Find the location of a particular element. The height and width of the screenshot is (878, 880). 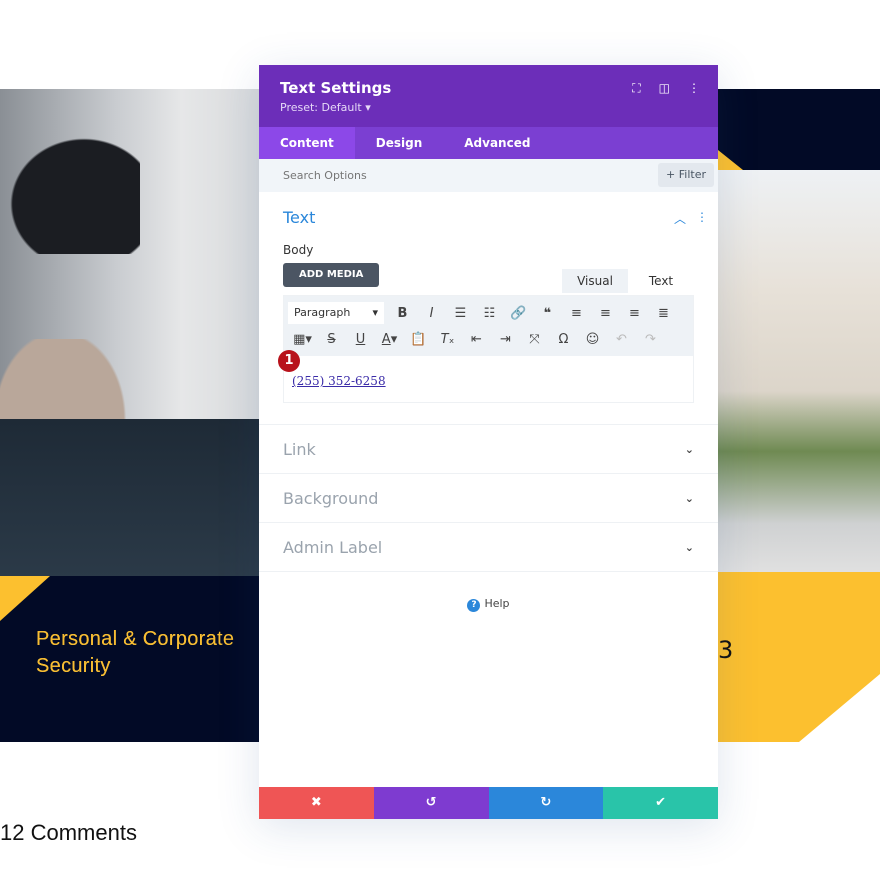

check-icon: ✔ is located at coordinates (661, 802).